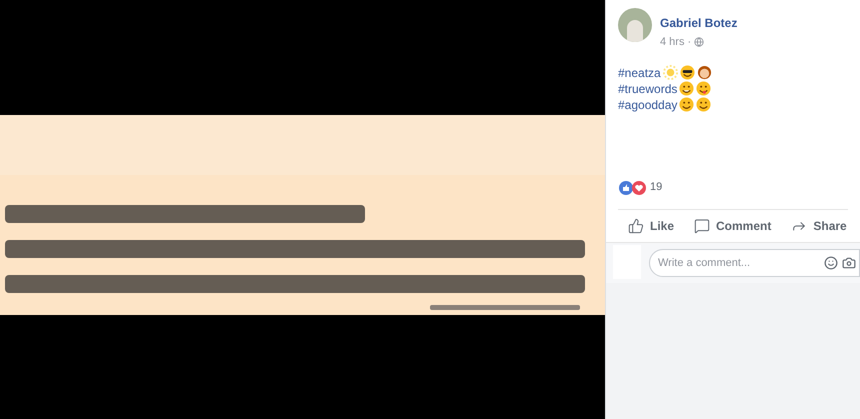 This screenshot has width=860, height=419. I want to click on like-button: Like, so click(651, 225).